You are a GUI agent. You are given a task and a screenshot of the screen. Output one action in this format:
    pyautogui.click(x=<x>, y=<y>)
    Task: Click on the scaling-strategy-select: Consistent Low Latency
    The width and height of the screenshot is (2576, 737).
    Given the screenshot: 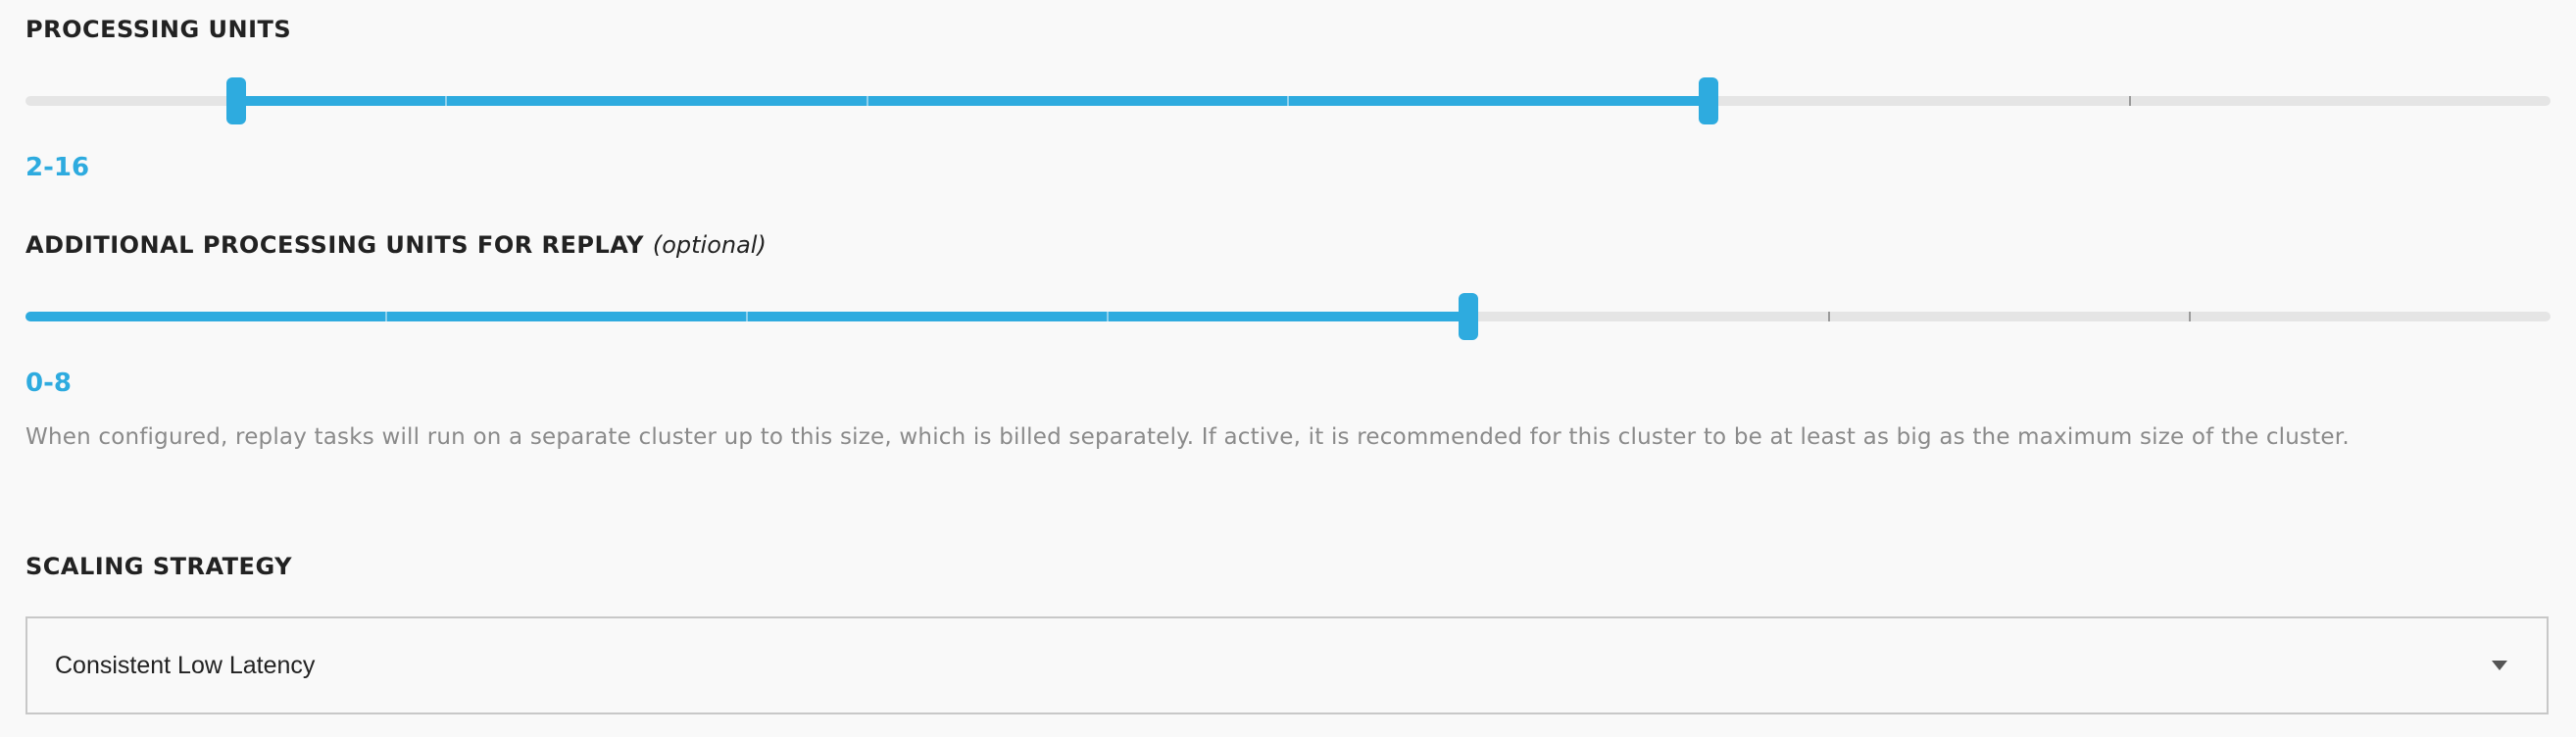 What is the action you would take?
    pyautogui.click(x=1287, y=665)
    